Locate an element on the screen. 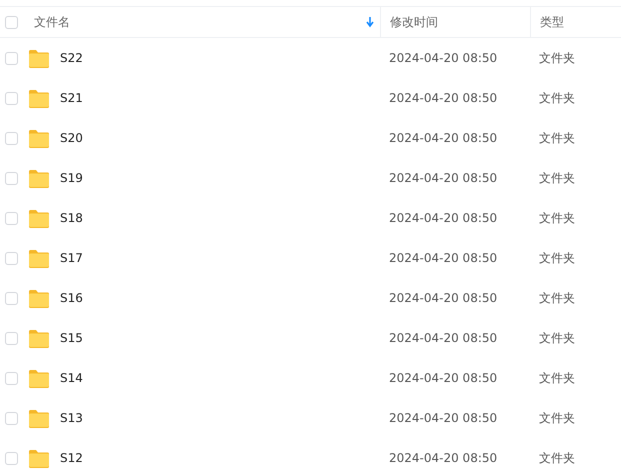  folder-name: S20 is located at coordinates (71, 138).